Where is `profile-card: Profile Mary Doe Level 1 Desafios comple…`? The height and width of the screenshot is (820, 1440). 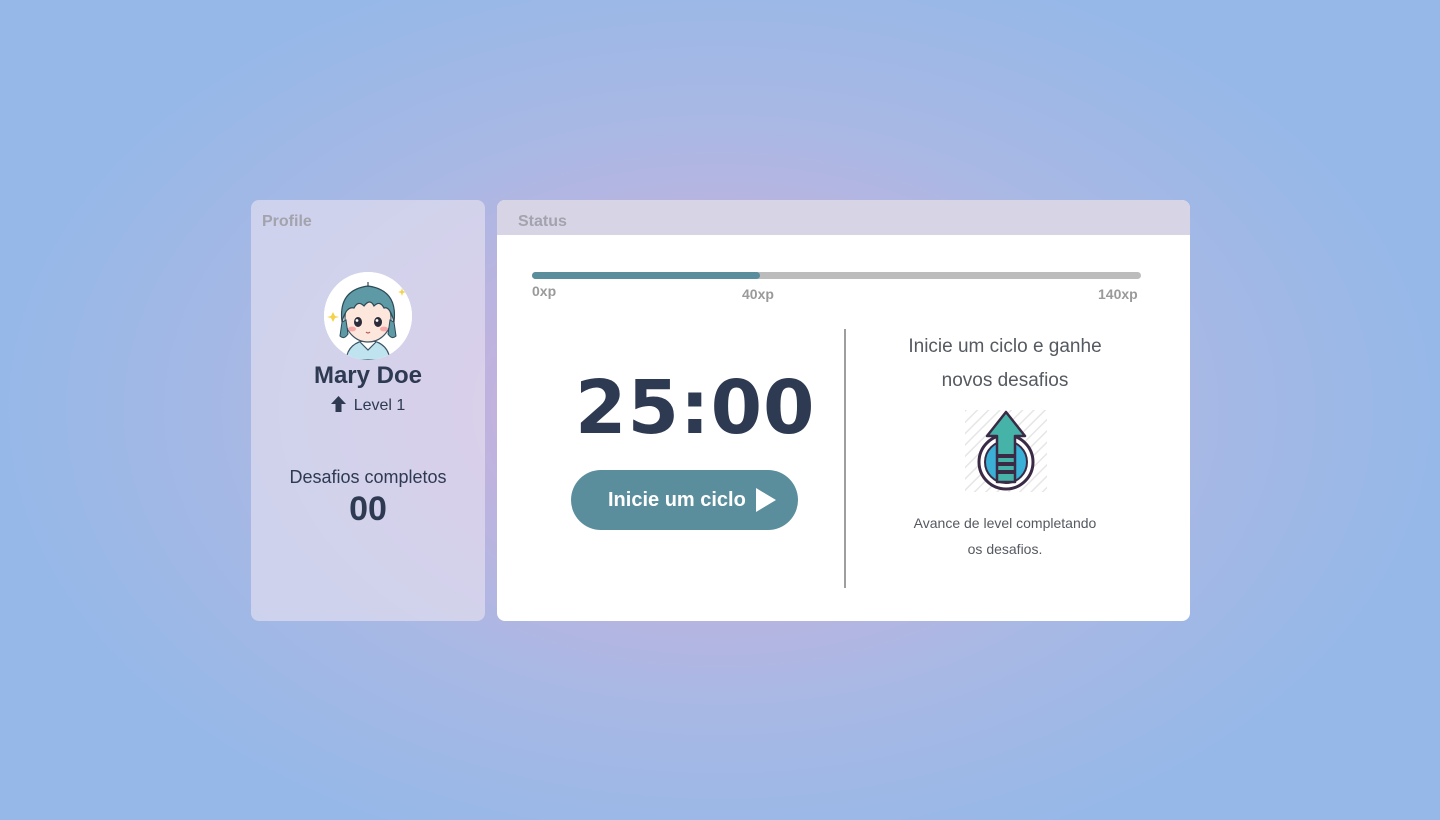
profile-card: Profile Mary Doe Level 1 Desafios comple… is located at coordinates (368, 410).